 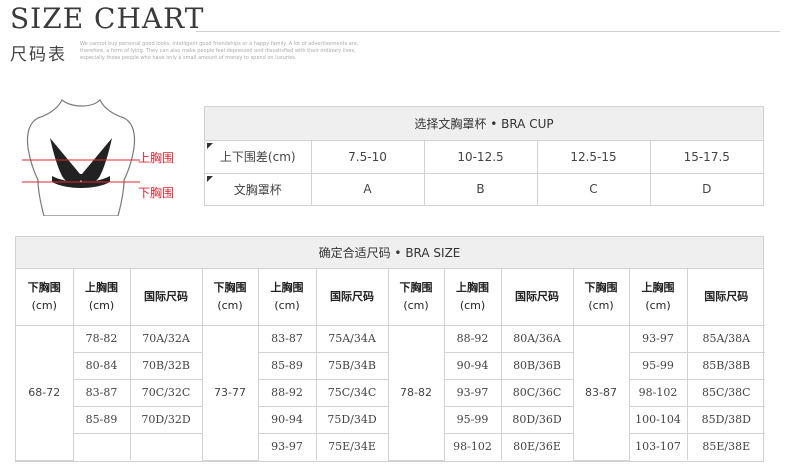 I want to click on intl-size-value: 75D/34D, so click(x=352, y=420).